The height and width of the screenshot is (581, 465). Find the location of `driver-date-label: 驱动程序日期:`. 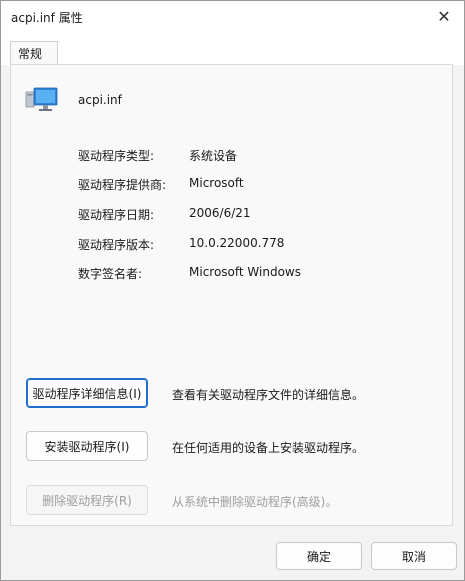

driver-date-label: 驱动程序日期: is located at coordinates (116, 215).